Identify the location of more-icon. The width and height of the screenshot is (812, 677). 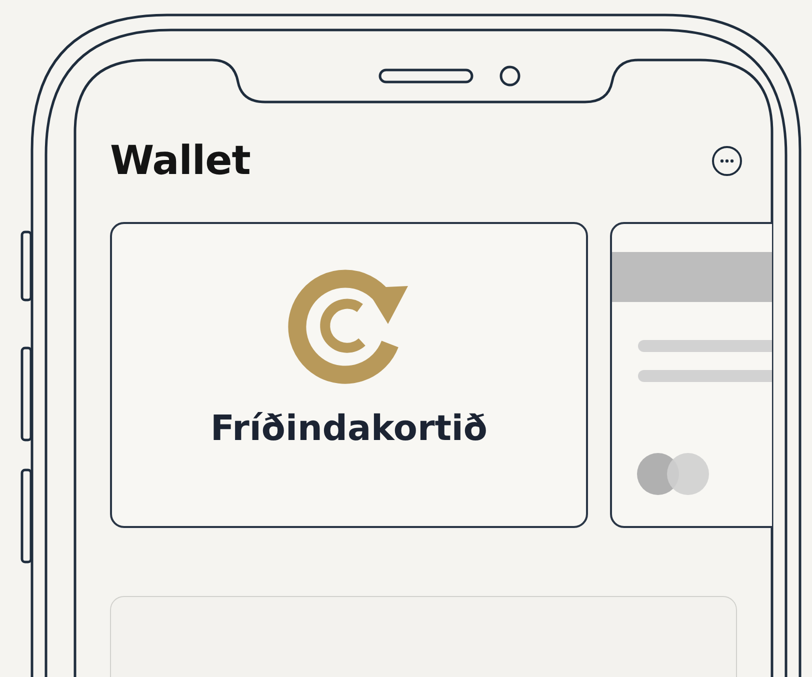
(727, 161).